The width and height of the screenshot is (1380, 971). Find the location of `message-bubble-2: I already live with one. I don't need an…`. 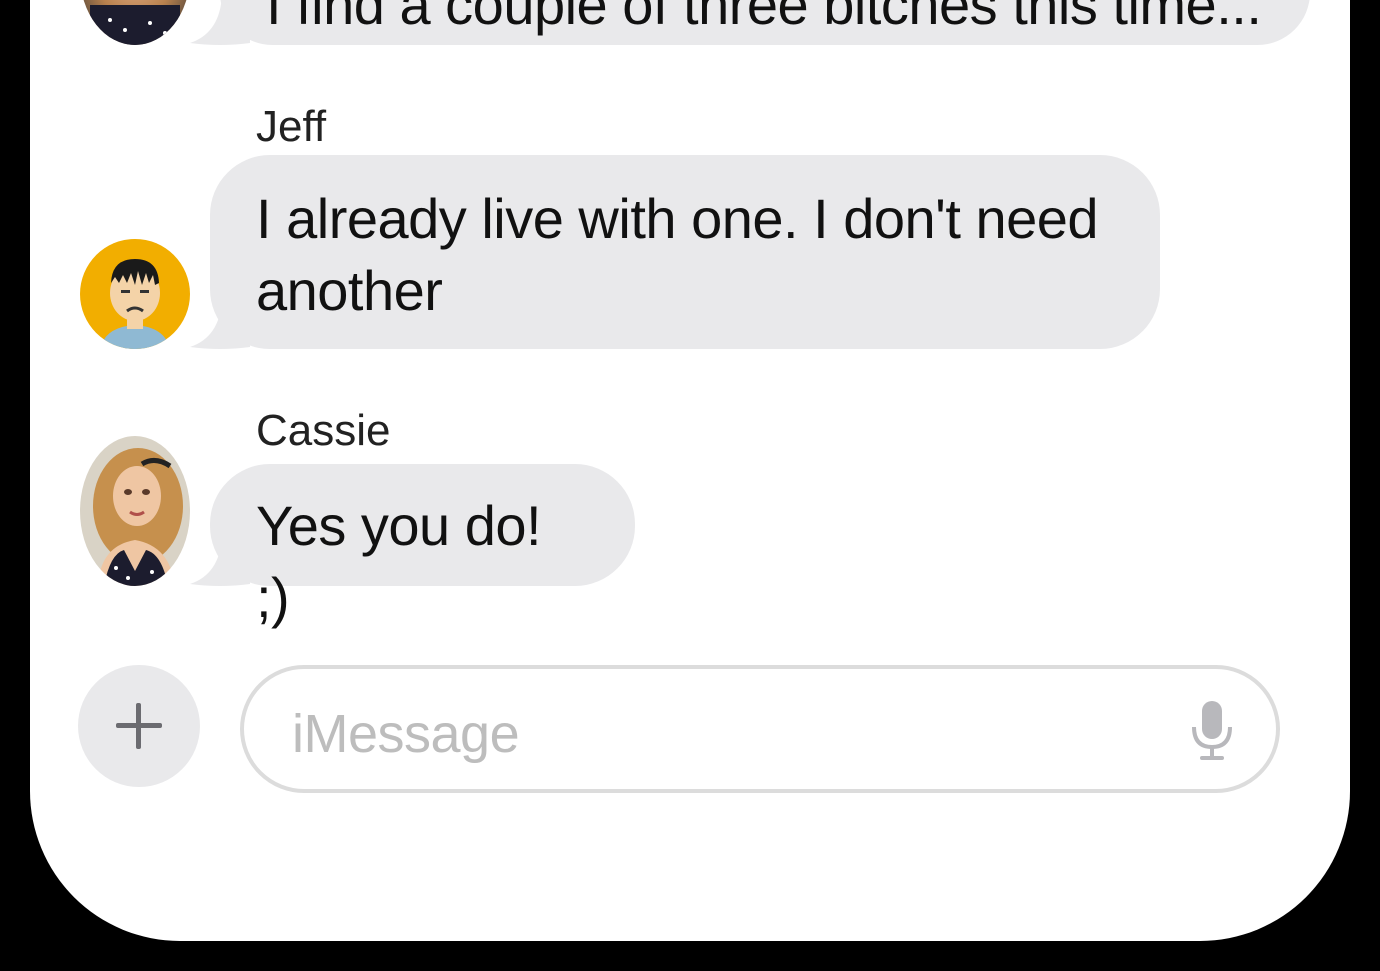

message-bubble-2: I already live with one. I don't need an… is located at coordinates (685, 252).